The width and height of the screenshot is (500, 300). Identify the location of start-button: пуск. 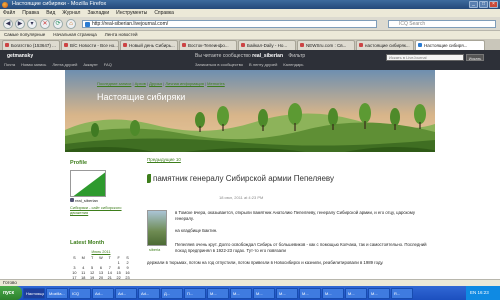
(11, 293).